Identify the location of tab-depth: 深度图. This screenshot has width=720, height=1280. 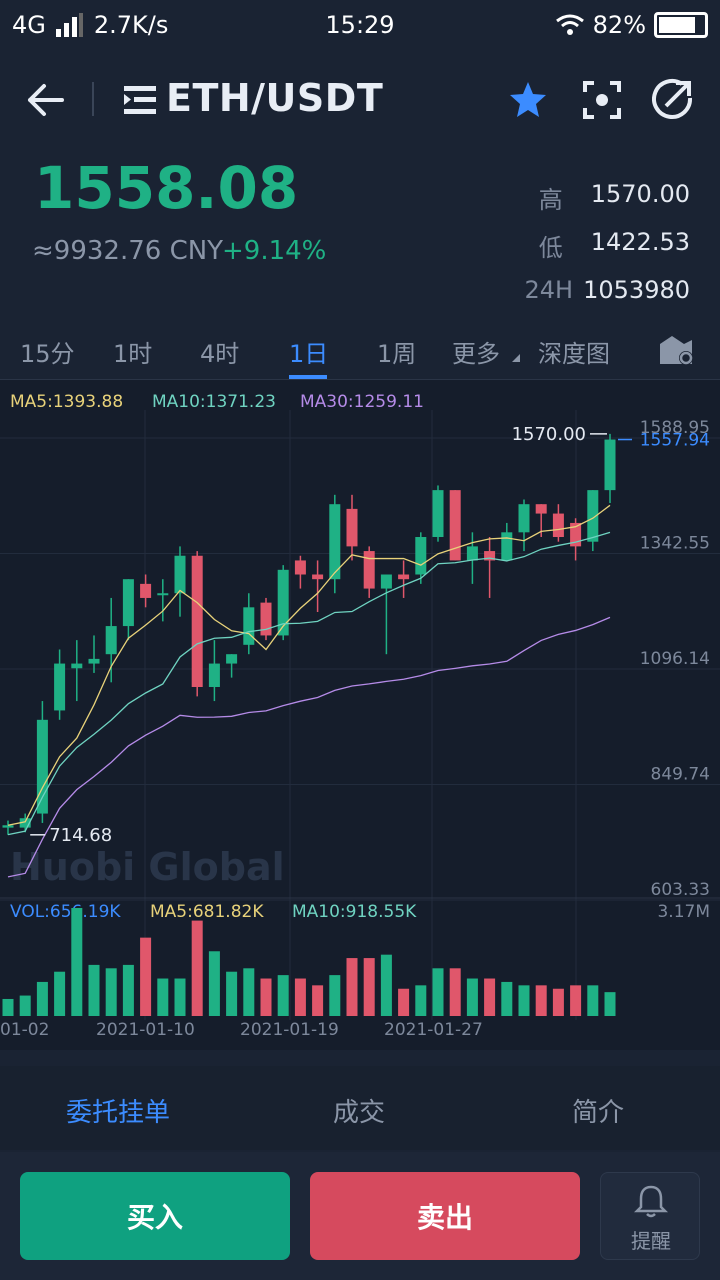
(574, 351).